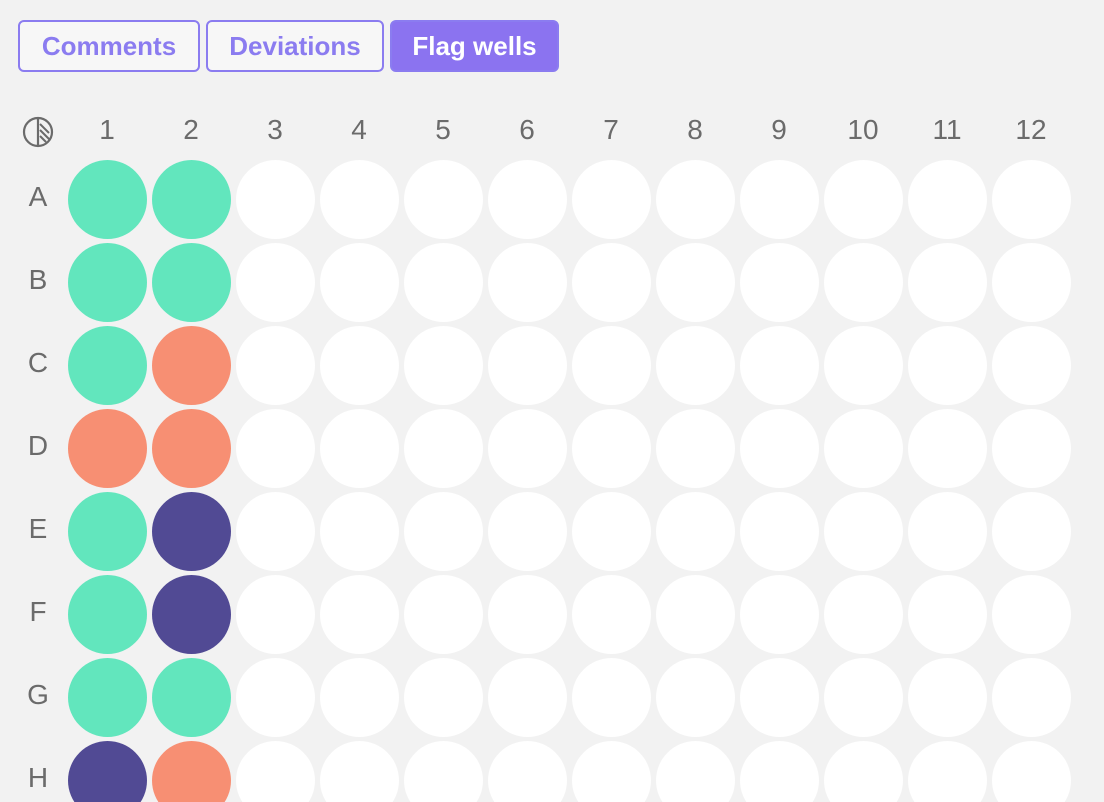 Image resolution: width=1104 pixels, height=802 pixels. Describe the element at coordinates (779, 365) in the screenshot. I see `well-C9` at that location.